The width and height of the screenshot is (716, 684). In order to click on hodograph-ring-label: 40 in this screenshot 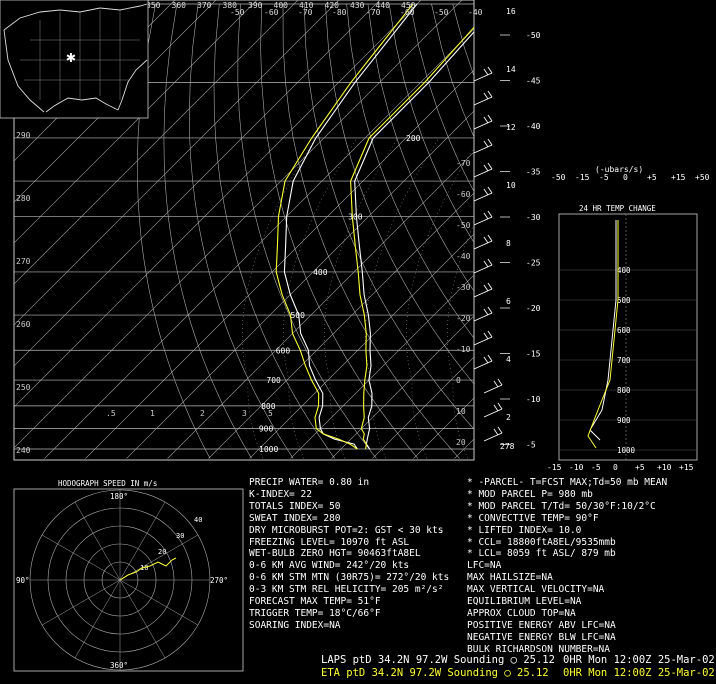, I will do `click(198, 520)`.